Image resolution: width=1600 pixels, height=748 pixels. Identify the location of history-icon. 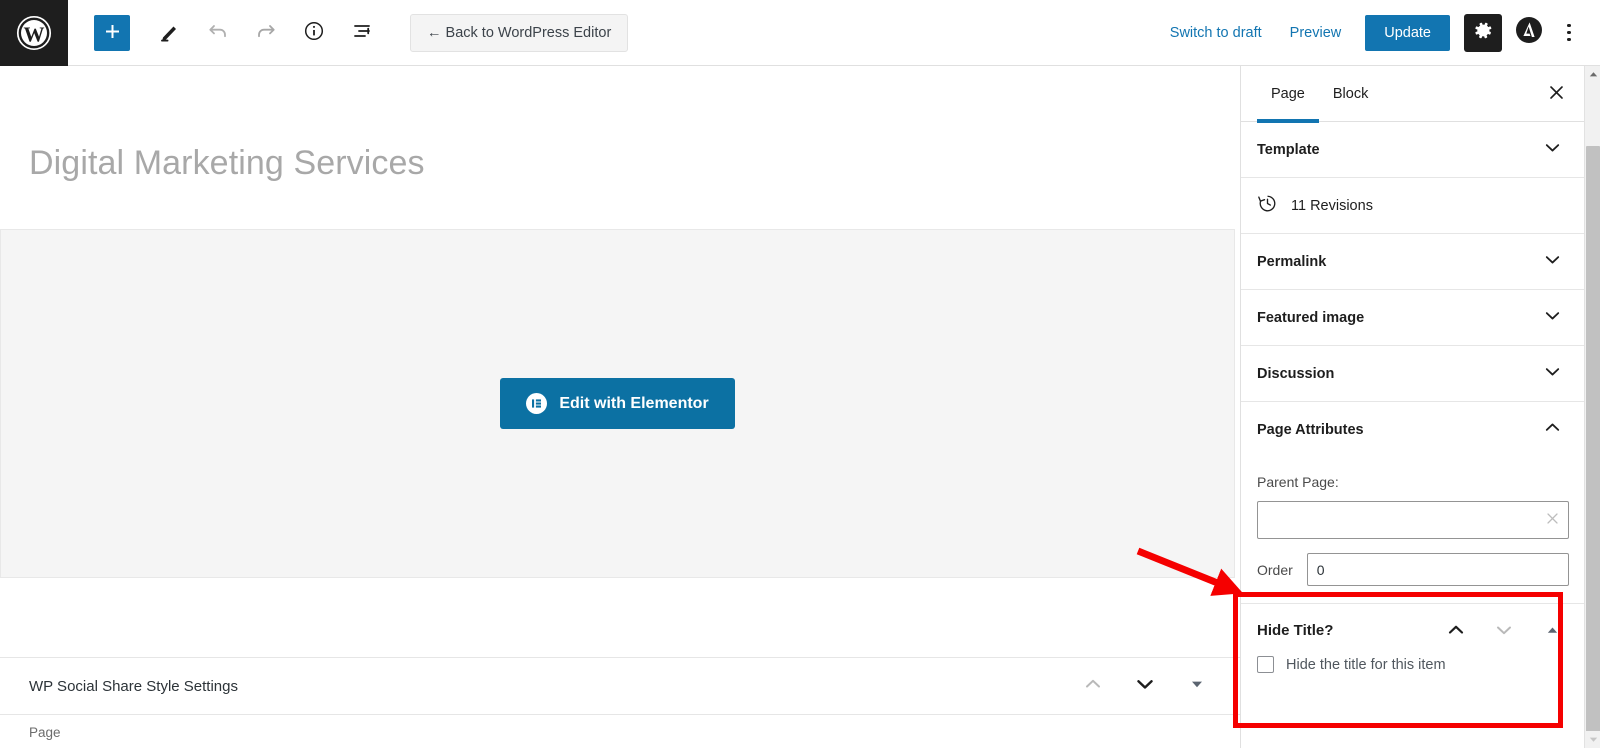
(1267, 206).